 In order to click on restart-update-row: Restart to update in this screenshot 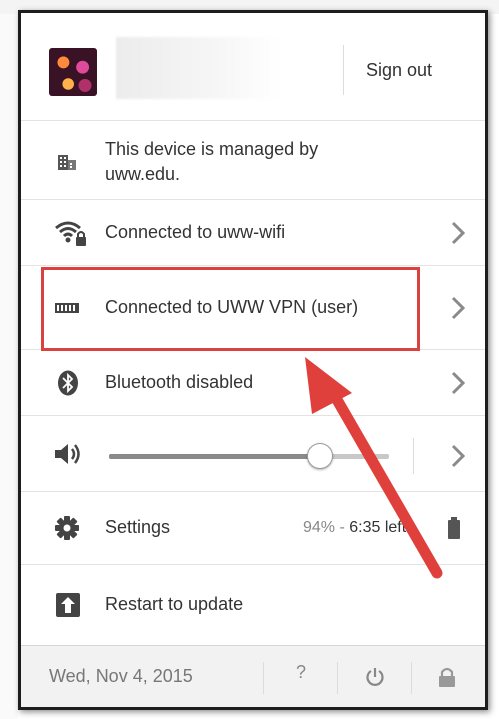, I will do `click(253, 605)`.